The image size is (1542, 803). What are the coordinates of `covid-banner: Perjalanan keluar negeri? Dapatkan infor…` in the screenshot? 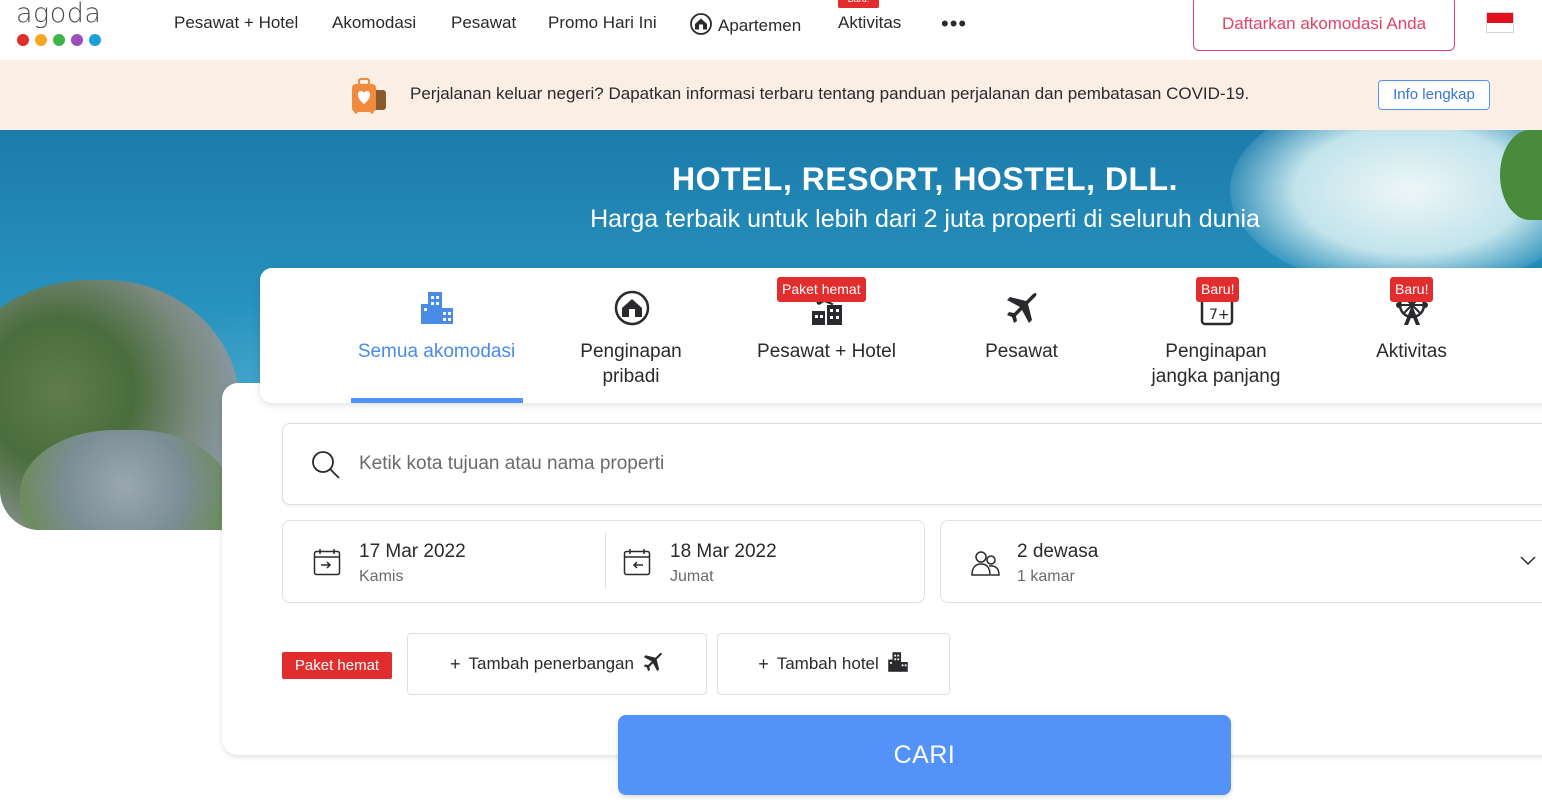 It's located at (771, 95).